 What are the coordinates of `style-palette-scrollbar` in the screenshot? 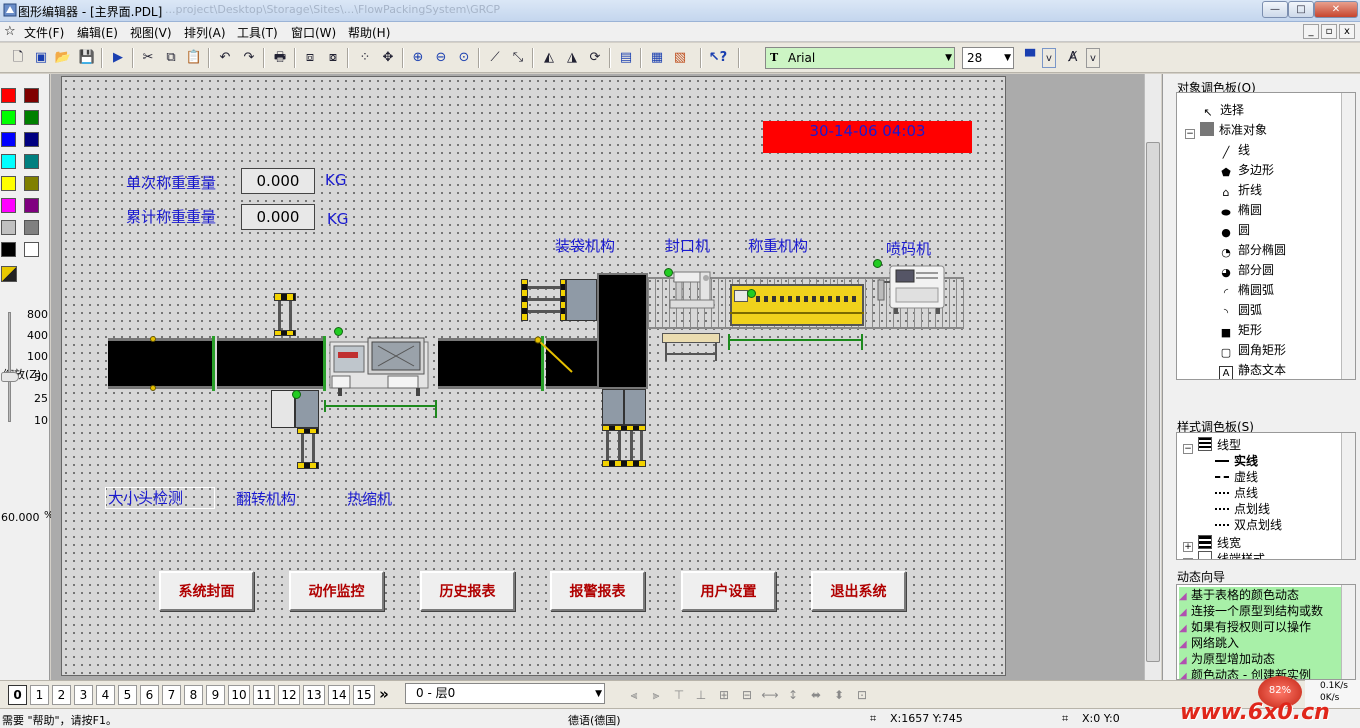 It's located at (1348, 496).